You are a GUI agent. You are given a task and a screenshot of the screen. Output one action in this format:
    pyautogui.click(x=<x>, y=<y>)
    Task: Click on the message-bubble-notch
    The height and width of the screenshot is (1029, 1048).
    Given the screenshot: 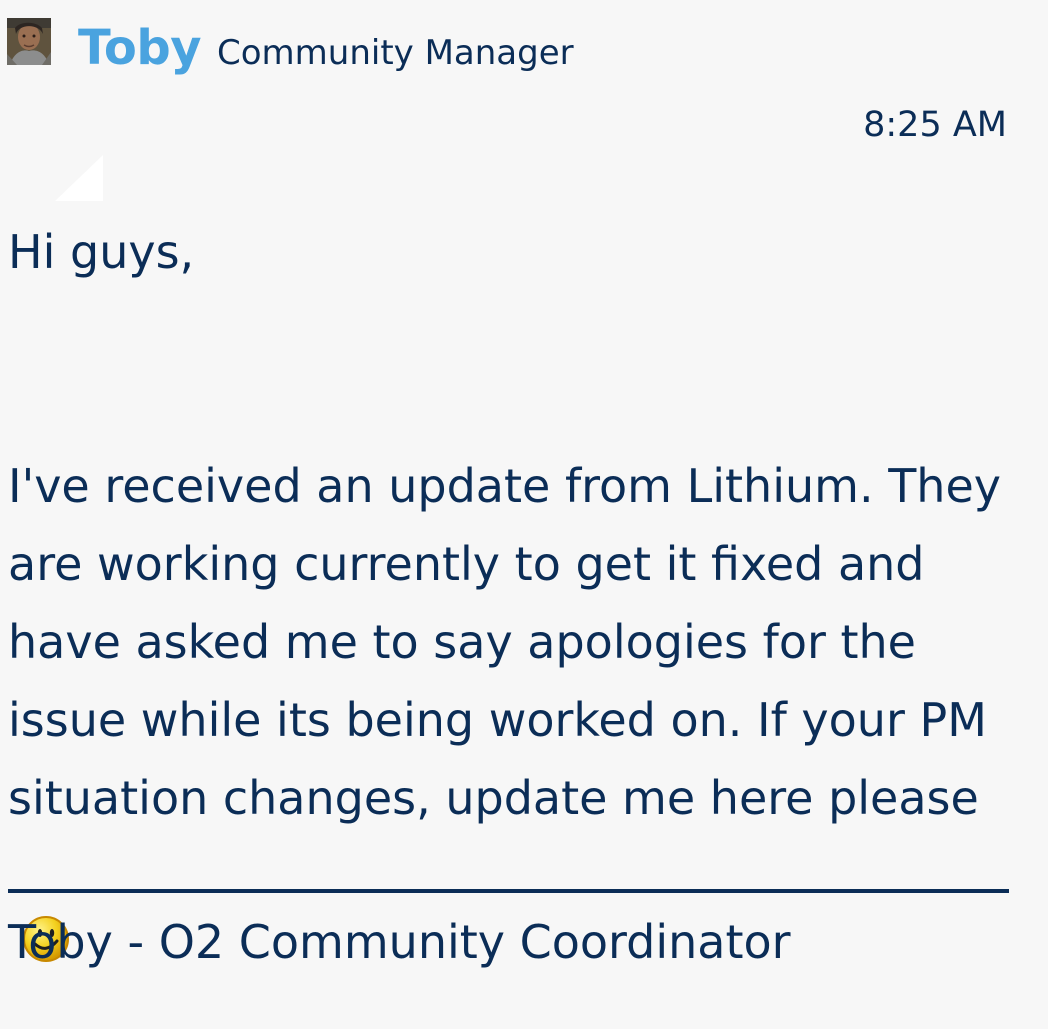 What is the action you would take?
    pyautogui.click(x=79, y=178)
    